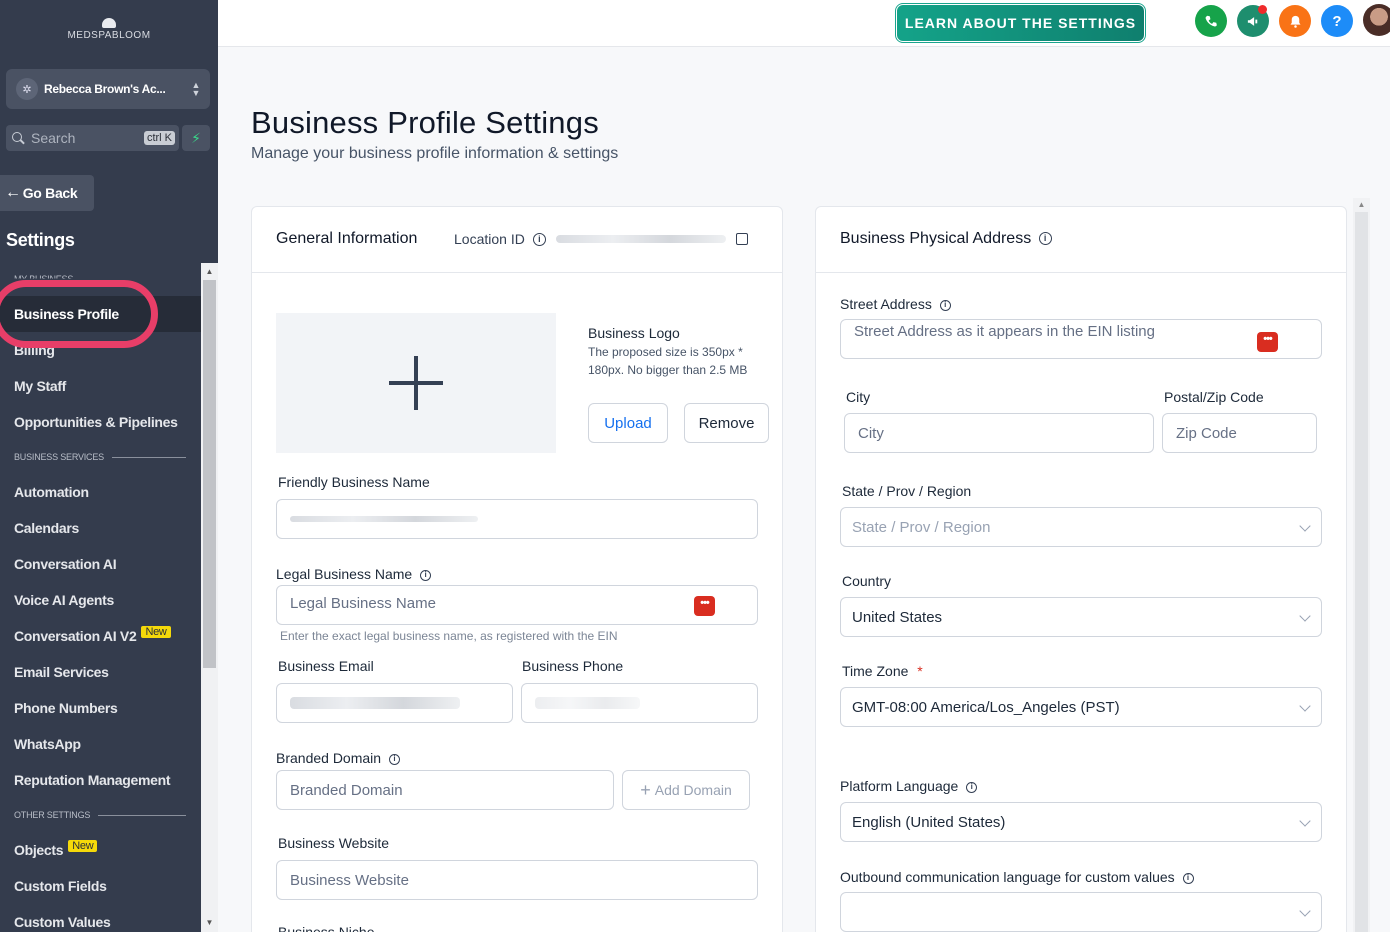  Describe the element at coordinates (66, 708) in the screenshot. I see `sidebar-item-phone-numbers: Phone Numbers` at that location.